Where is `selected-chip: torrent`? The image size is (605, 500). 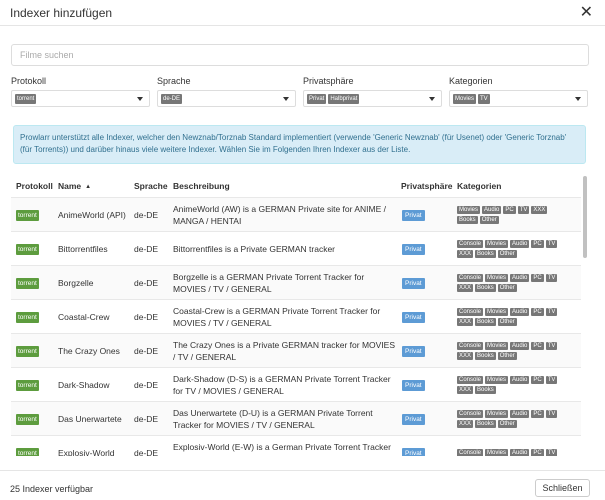 selected-chip: torrent is located at coordinates (26, 98).